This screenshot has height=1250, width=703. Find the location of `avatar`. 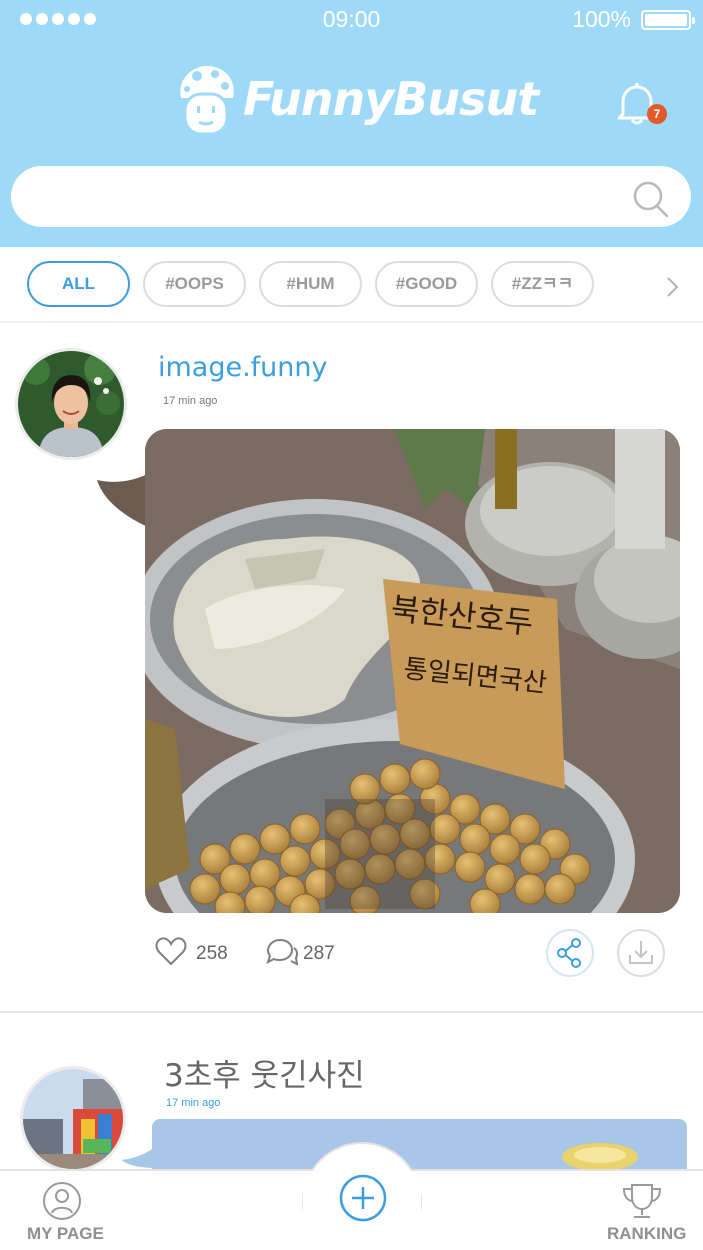

avatar is located at coordinates (73, 1119).